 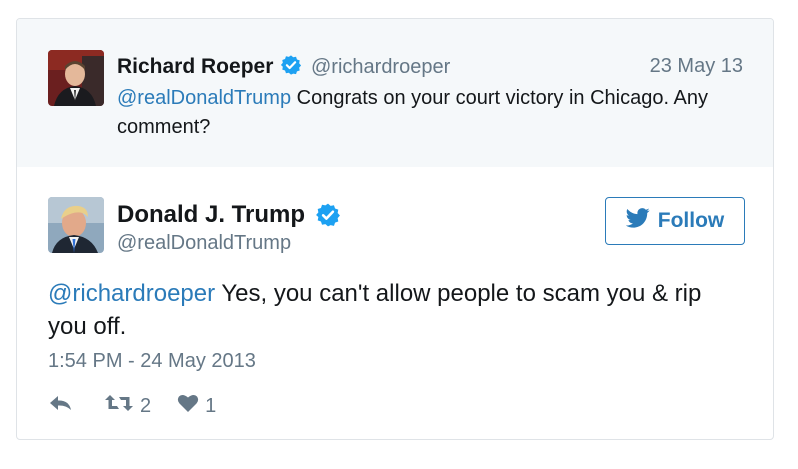 I want to click on twitter-bird-icon, so click(x=637, y=221).